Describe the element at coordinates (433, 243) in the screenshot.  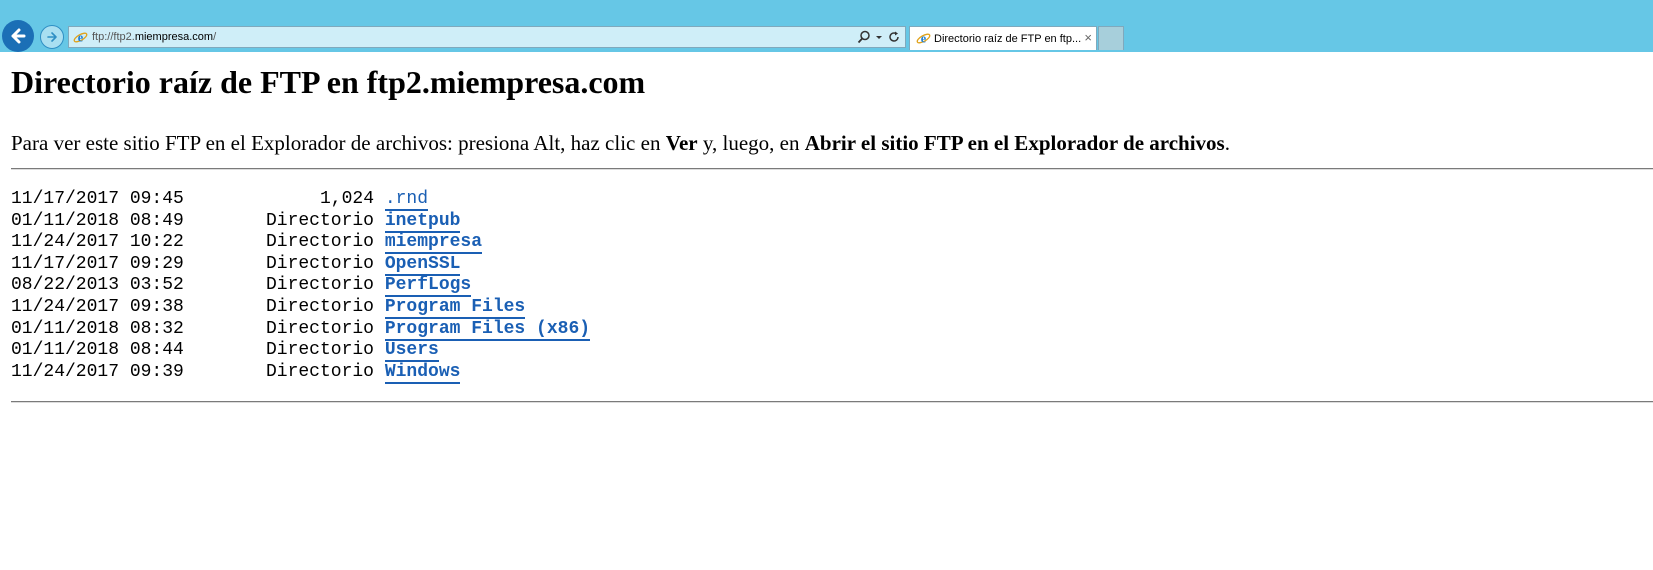
I see `folder-link: miempresa` at that location.